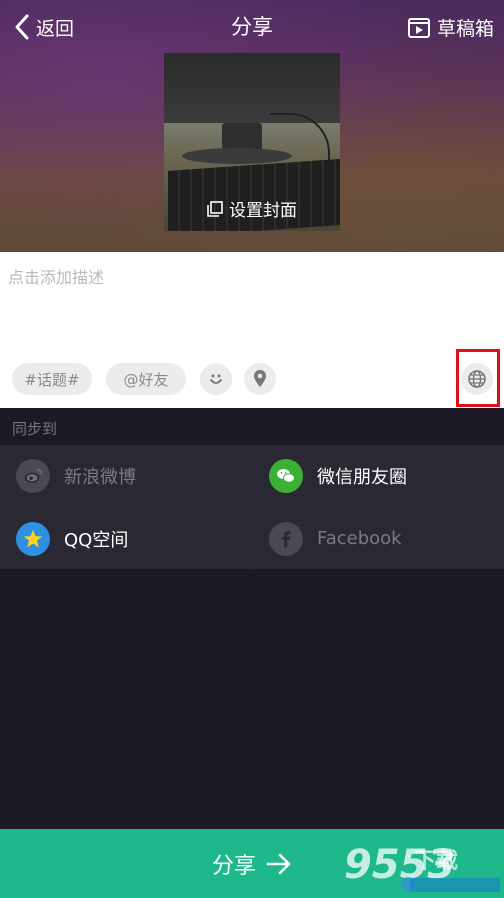  Describe the element at coordinates (263, 211) in the screenshot. I see `set-cover-label: 设置封面` at that location.